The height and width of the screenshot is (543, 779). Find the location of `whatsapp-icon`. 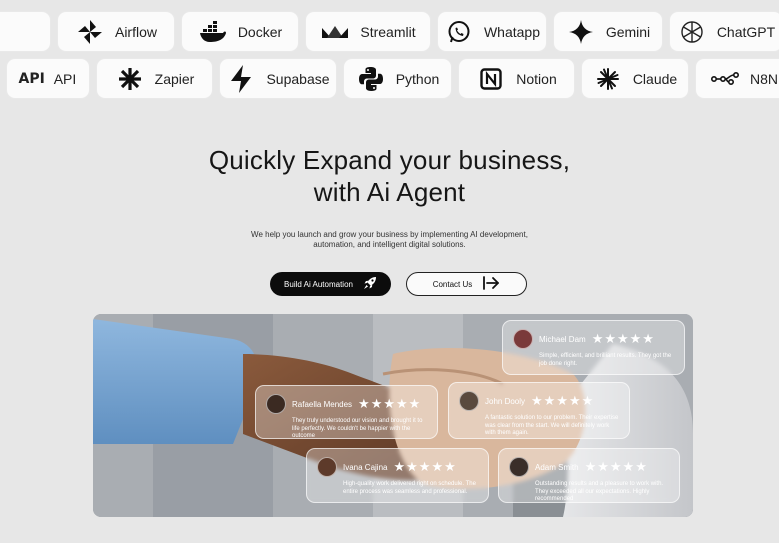

whatsapp-icon is located at coordinates (459, 32).